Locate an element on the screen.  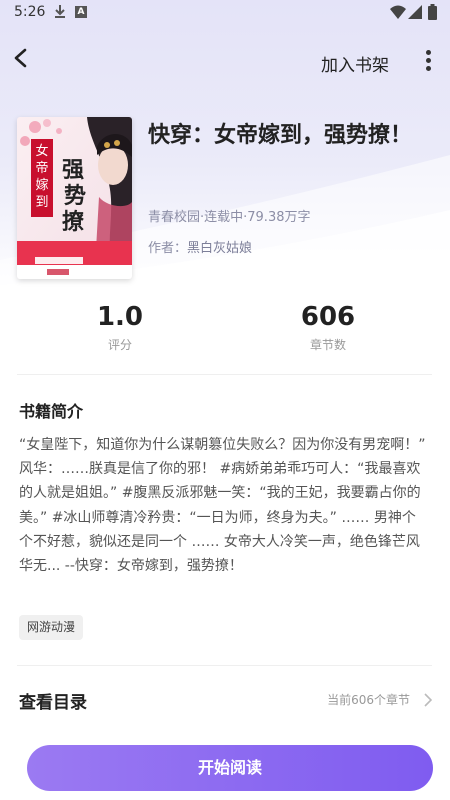
rating-label: 评分 is located at coordinates (119, 345).